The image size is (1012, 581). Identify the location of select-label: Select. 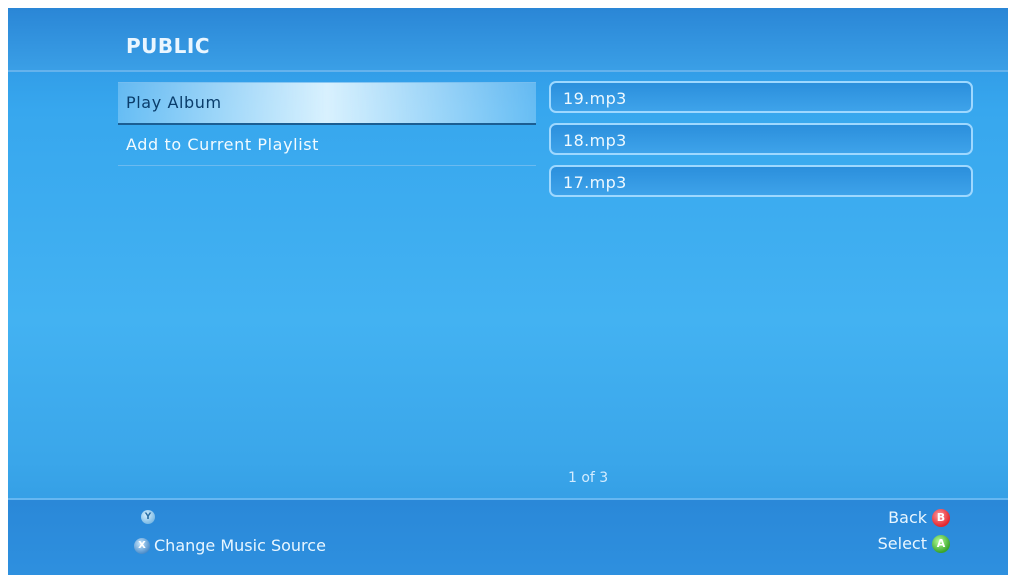
(902, 543).